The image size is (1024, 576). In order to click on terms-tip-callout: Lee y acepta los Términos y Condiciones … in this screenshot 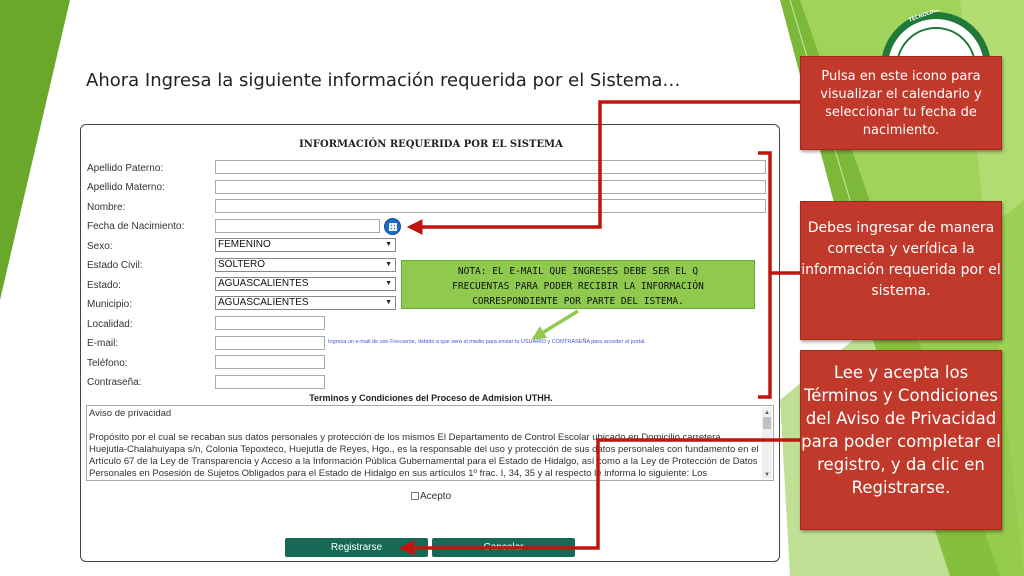, I will do `click(901, 440)`.